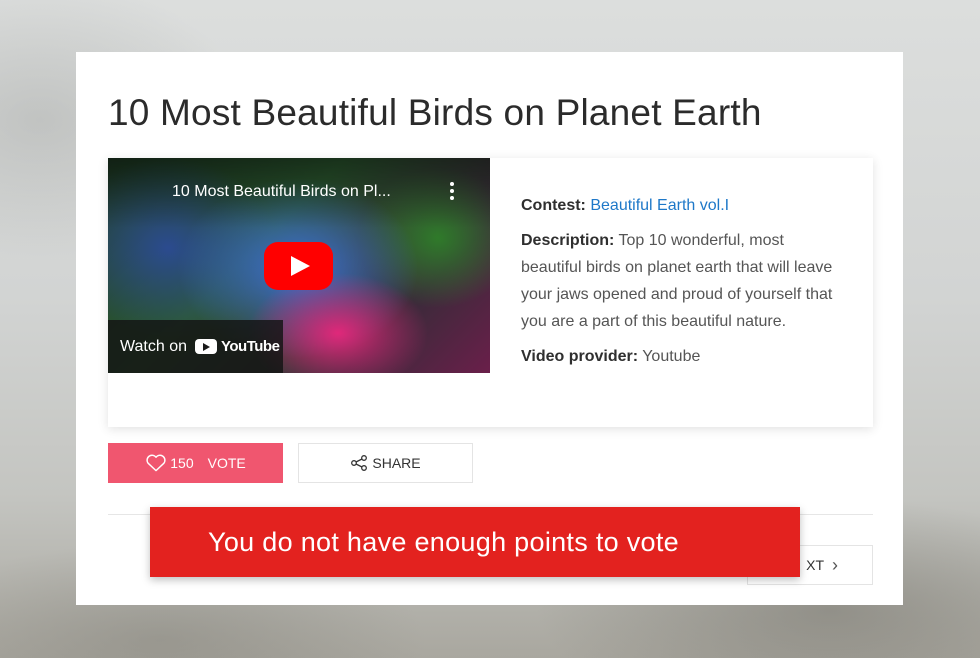 The image size is (980, 658). Describe the element at coordinates (250, 346) in the screenshot. I see `youtube-logo-text: YouTube` at that location.